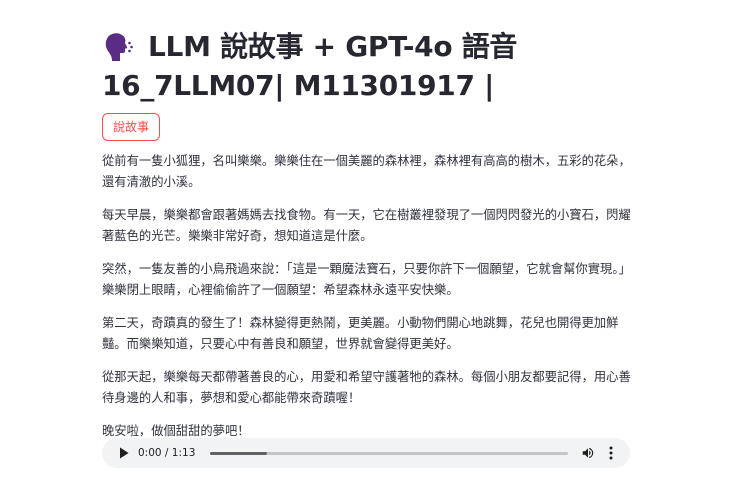  I want to click on title-line-1: LLM 說故事 + GPT-4o 語音, so click(367, 46).